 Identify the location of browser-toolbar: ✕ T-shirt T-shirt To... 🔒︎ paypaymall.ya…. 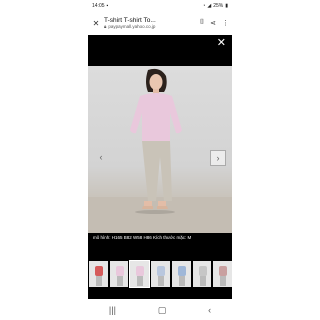
(160, 23).